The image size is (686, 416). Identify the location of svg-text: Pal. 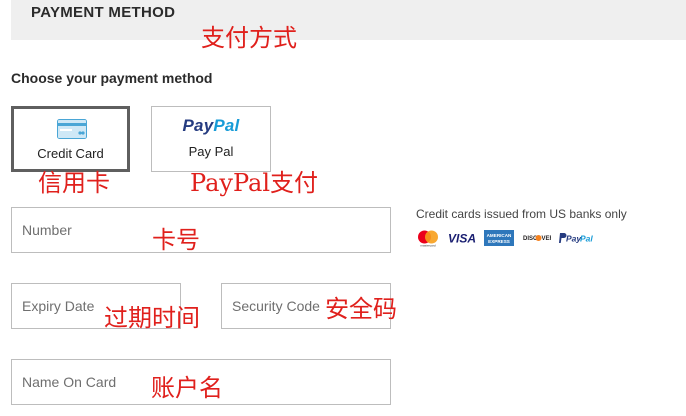
(586, 239).